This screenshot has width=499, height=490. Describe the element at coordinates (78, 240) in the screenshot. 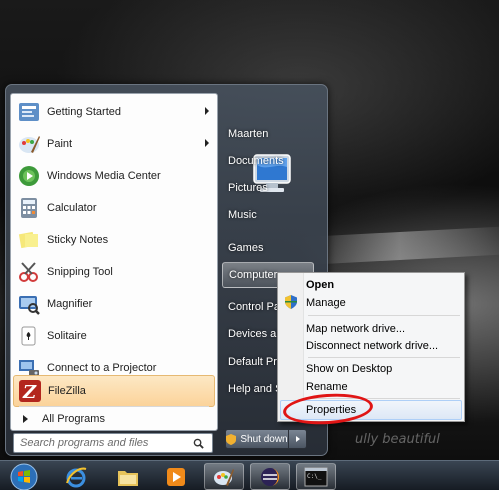

I see `pinned-item-label: Sticky Notes` at that location.